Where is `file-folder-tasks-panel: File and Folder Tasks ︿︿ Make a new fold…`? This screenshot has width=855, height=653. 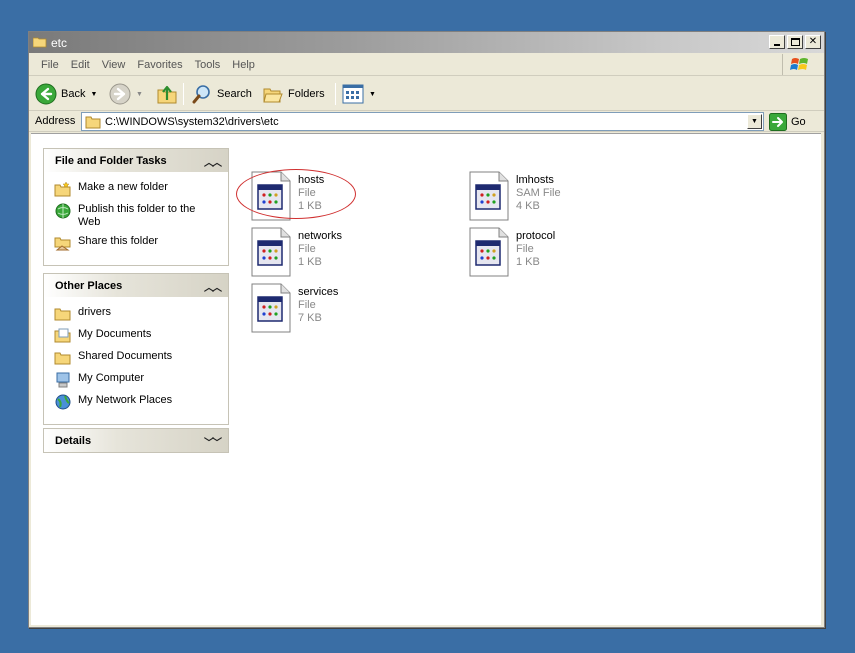 file-folder-tasks-panel: File and Folder Tasks ︿︿ Make a new fold… is located at coordinates (136, 207).